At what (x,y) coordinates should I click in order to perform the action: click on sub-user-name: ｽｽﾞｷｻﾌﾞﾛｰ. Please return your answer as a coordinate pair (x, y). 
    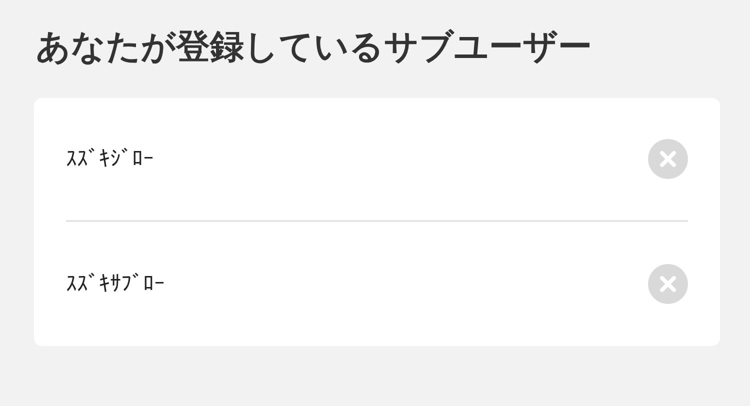
    Looking at the image, I should click on (115, 284).